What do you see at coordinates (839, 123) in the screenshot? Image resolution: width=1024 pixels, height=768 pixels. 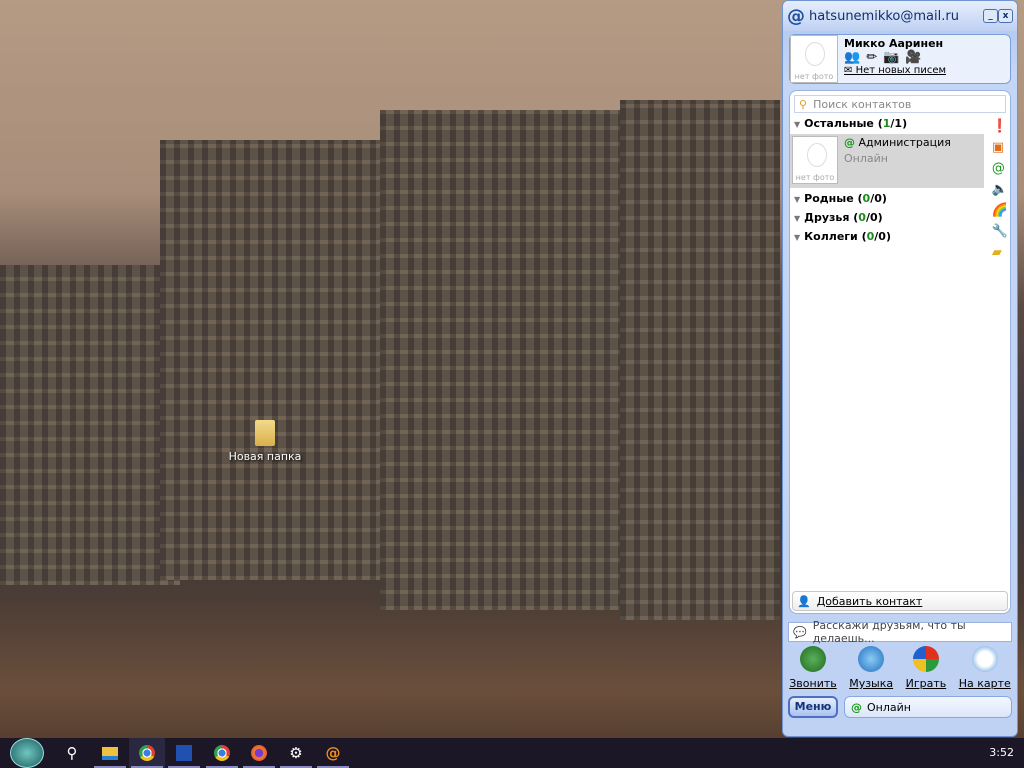 I see `group-name: Остальные` at bounding box center [839, 123].